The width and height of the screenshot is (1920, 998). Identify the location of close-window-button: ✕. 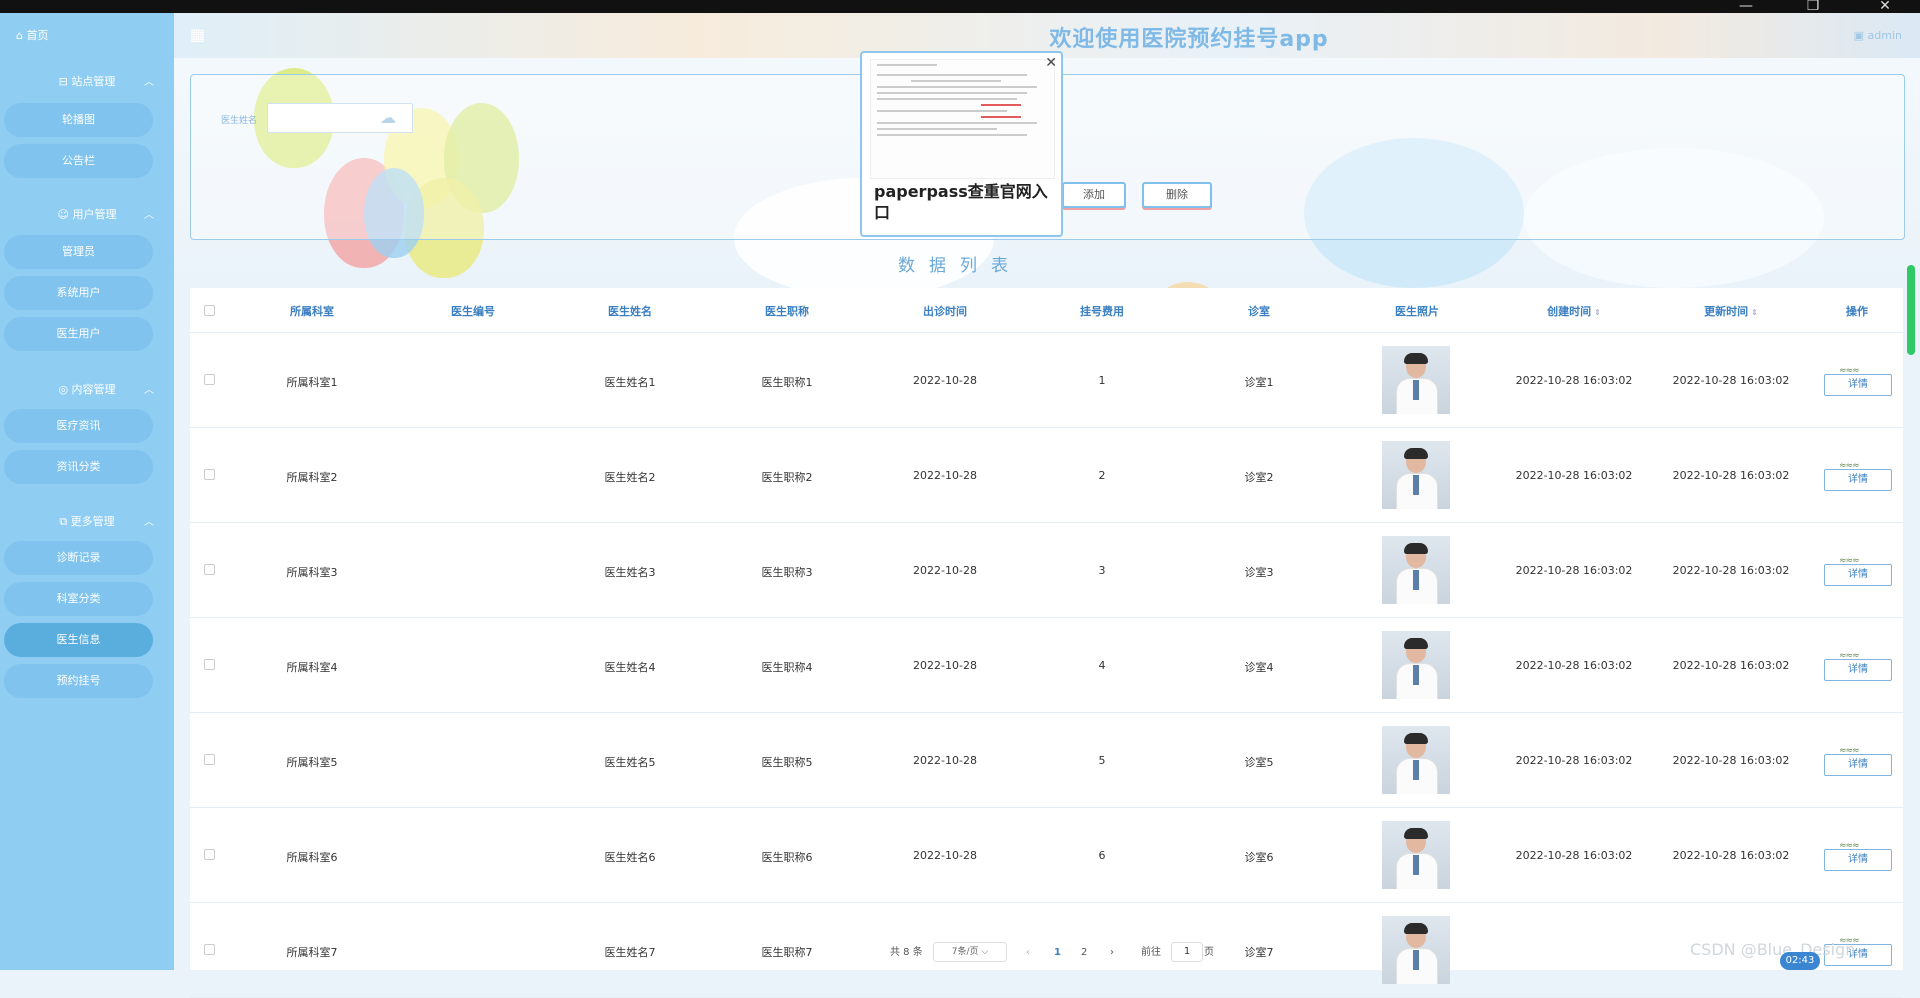
(1885, 6).